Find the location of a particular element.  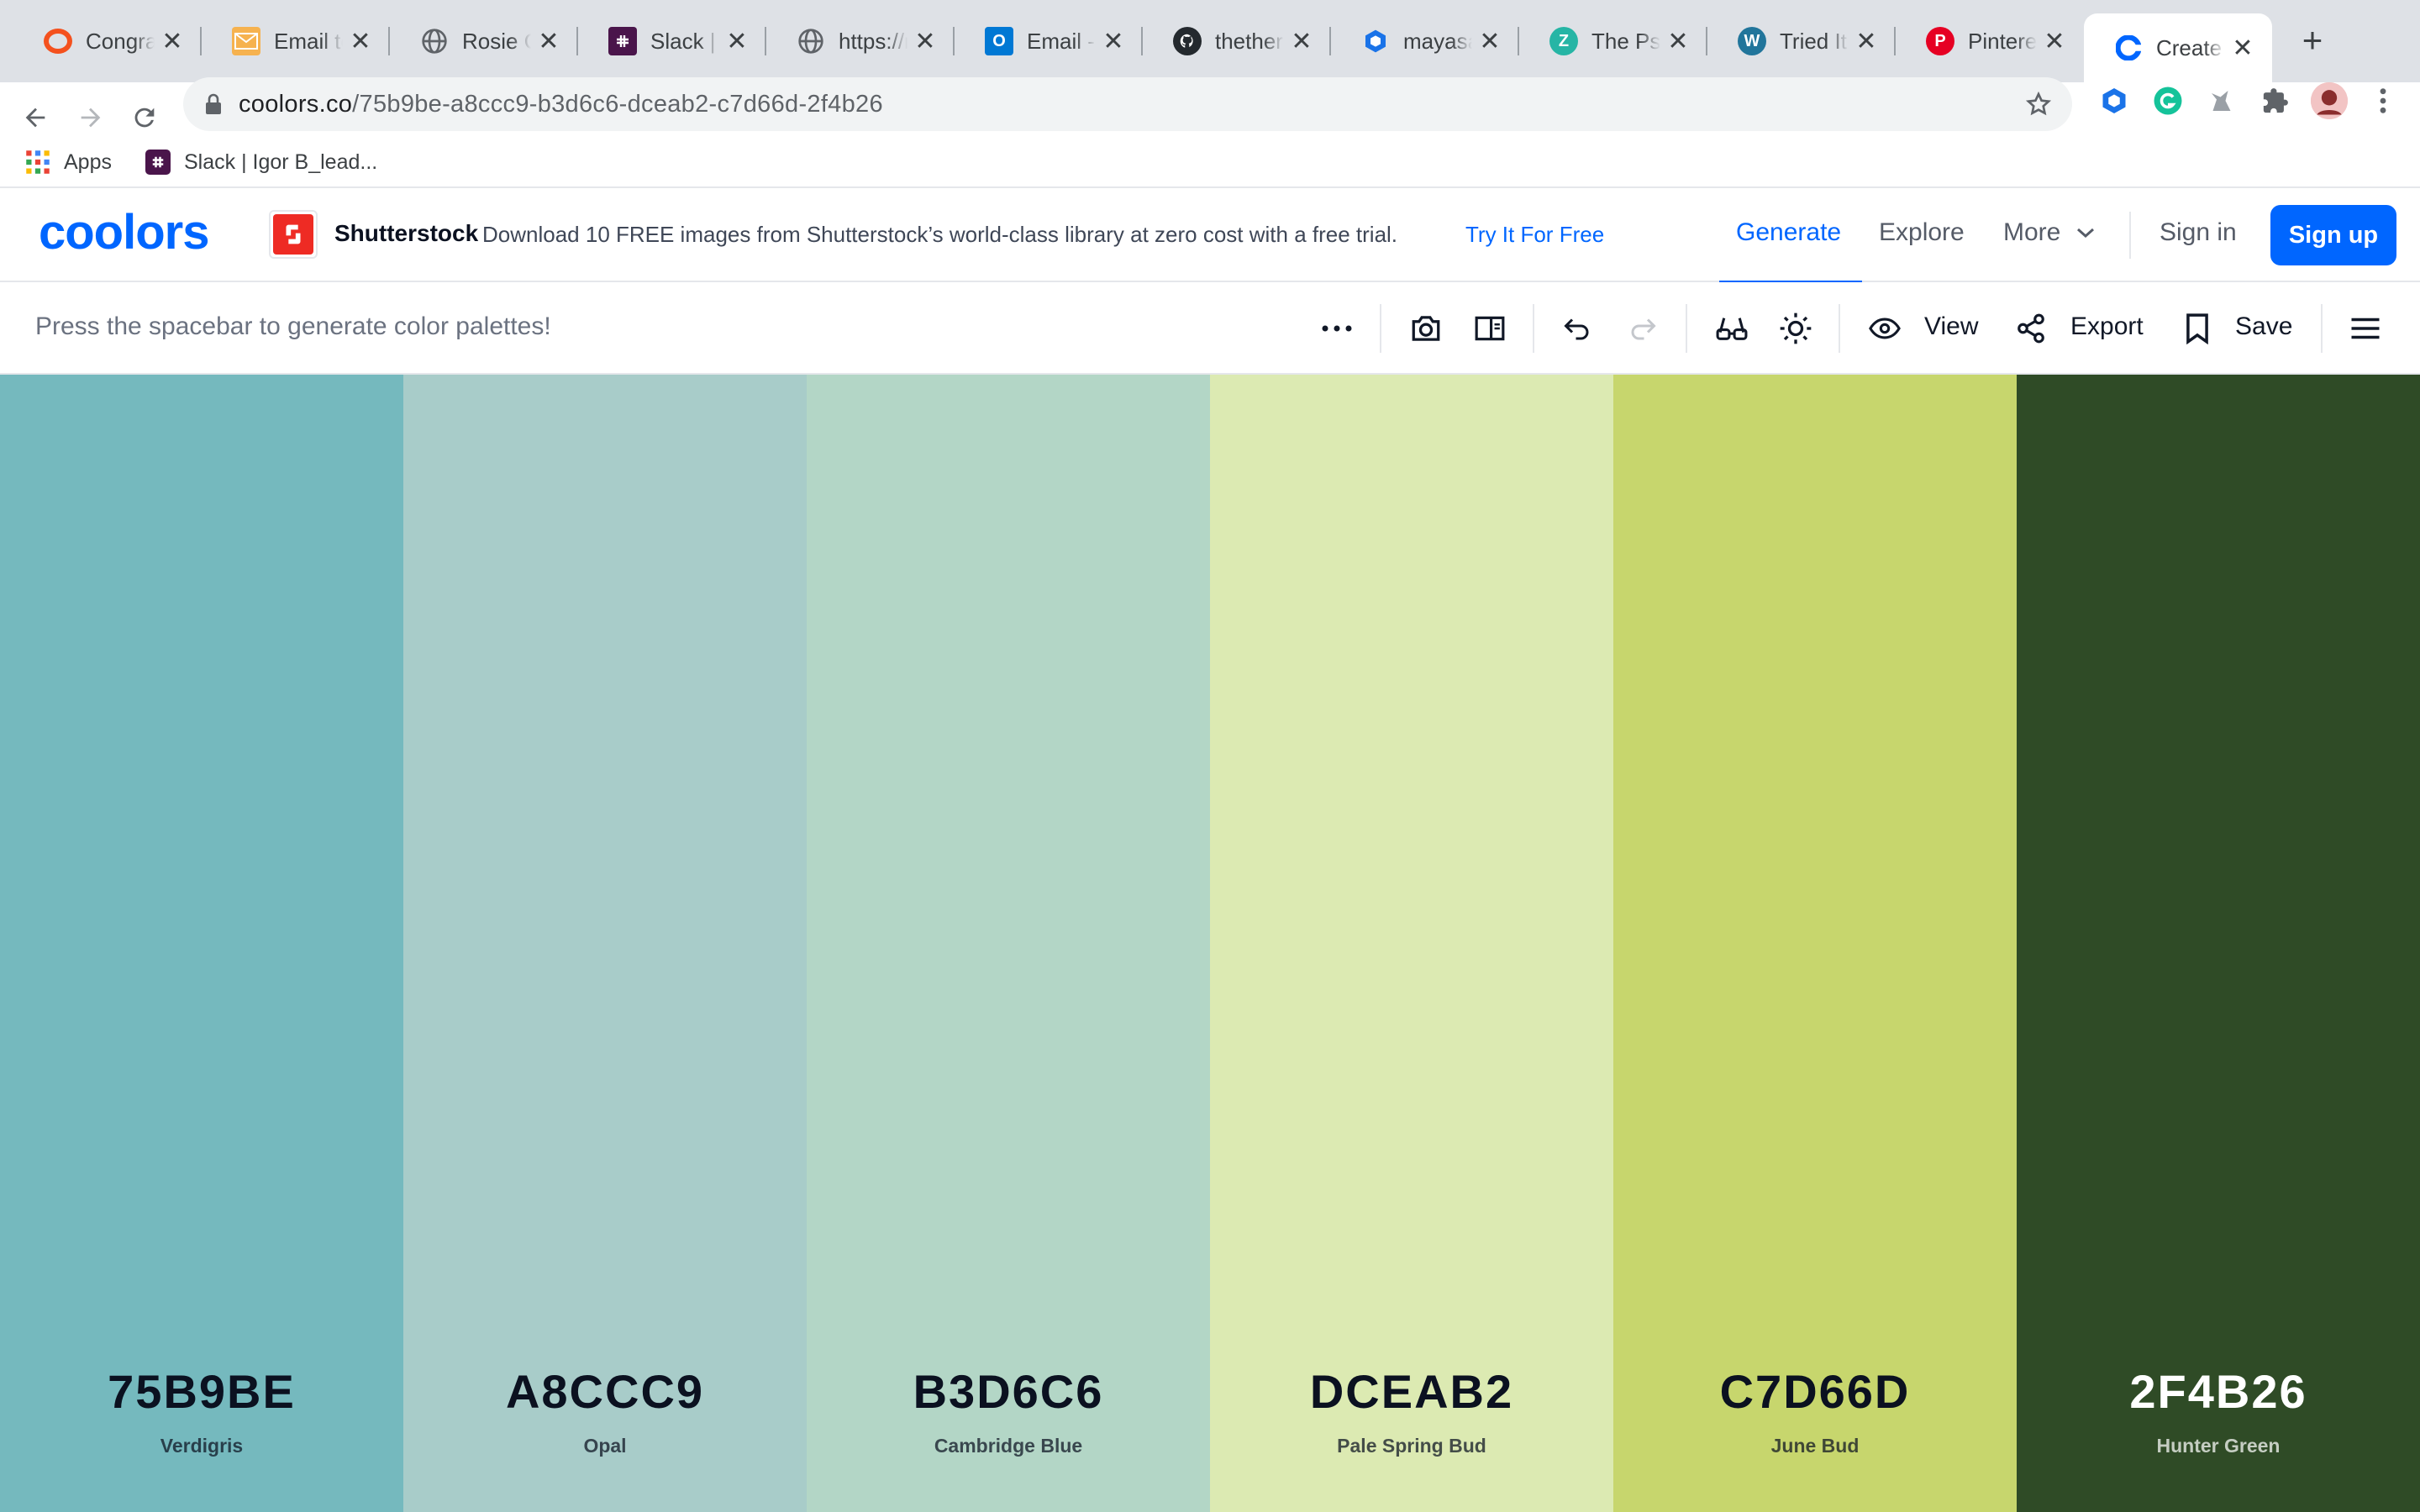

swatch-color-name: June Bud is located at coordinates (1815, 1446).